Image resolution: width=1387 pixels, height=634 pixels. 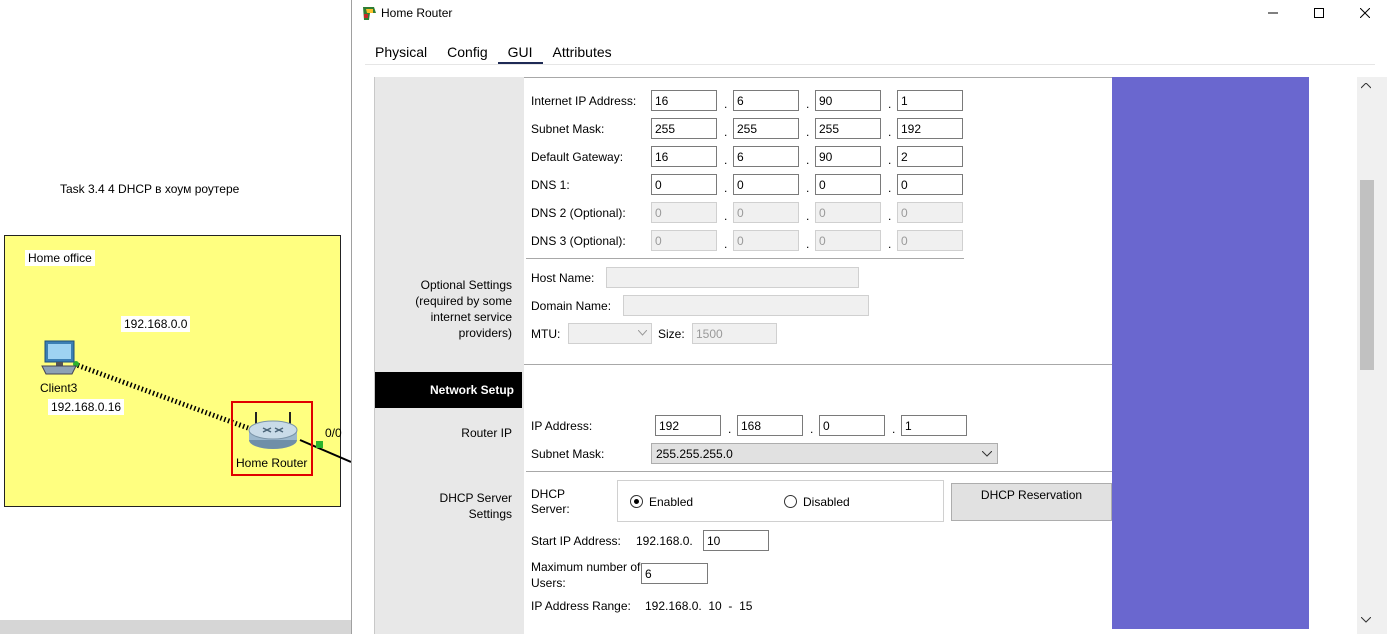 I want to click on dhcp-enabled-label: Enabled, so click(x=671, y=502).